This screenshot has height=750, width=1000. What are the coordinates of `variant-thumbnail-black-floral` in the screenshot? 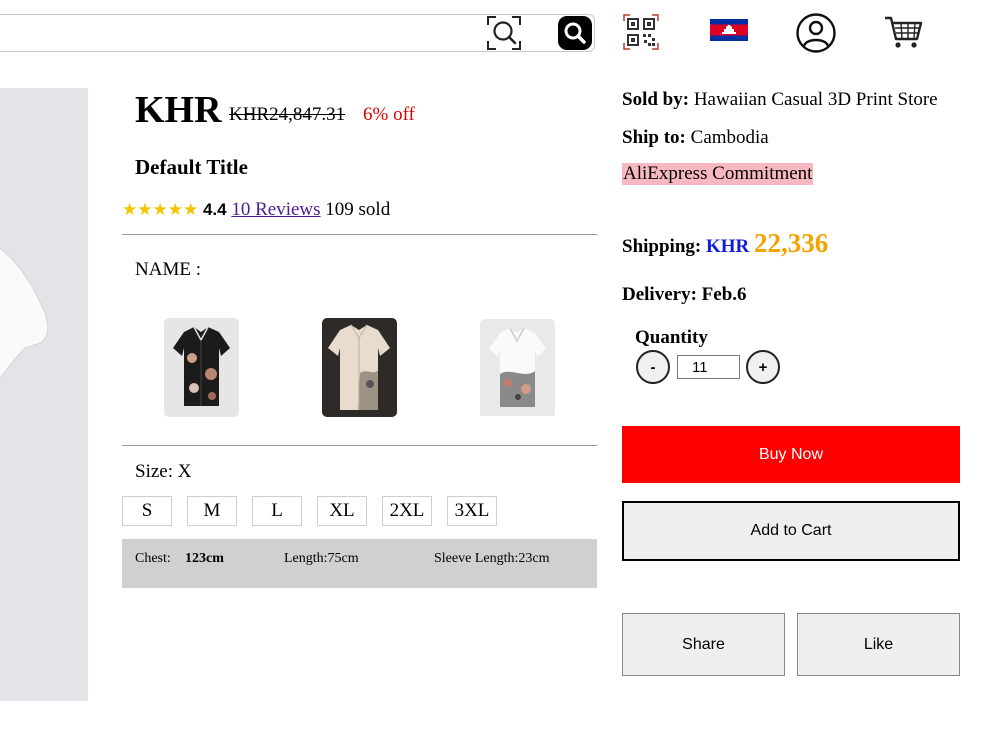 It's located at (201, 367).